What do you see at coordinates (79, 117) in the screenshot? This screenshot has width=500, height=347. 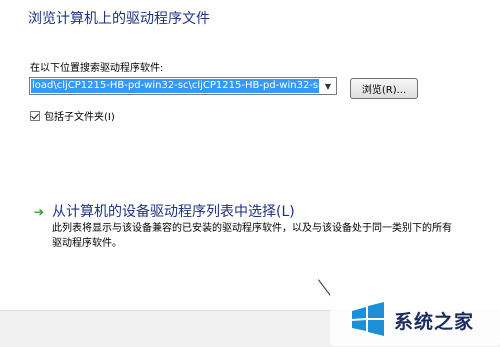 I see `include-subfolders-label: 包括子文件夹(I)` at bounding box center [79, 117].